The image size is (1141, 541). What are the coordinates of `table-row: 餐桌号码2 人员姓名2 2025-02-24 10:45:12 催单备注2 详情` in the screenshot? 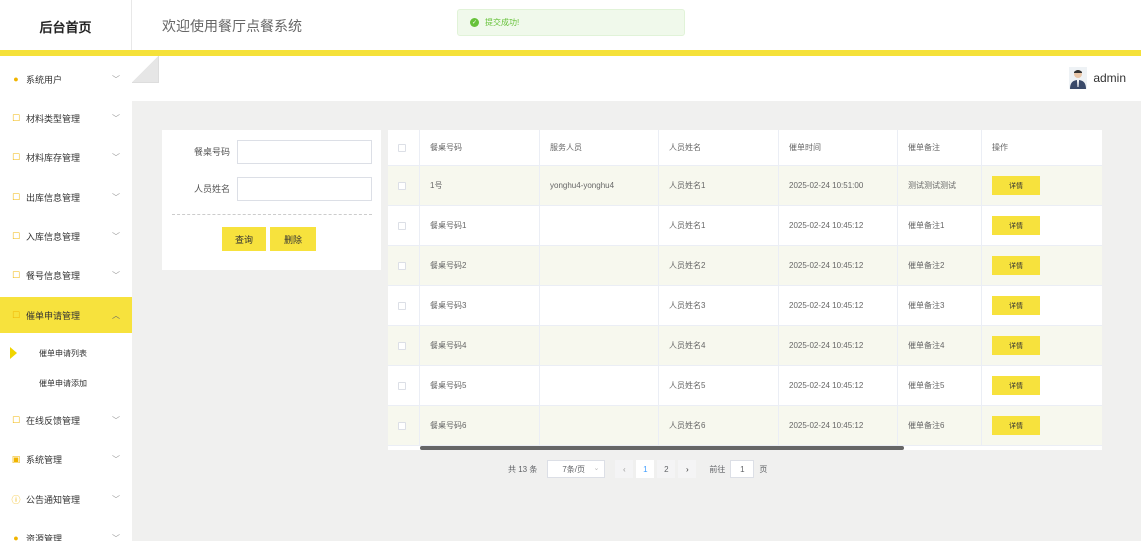 It's located at (745, 266).